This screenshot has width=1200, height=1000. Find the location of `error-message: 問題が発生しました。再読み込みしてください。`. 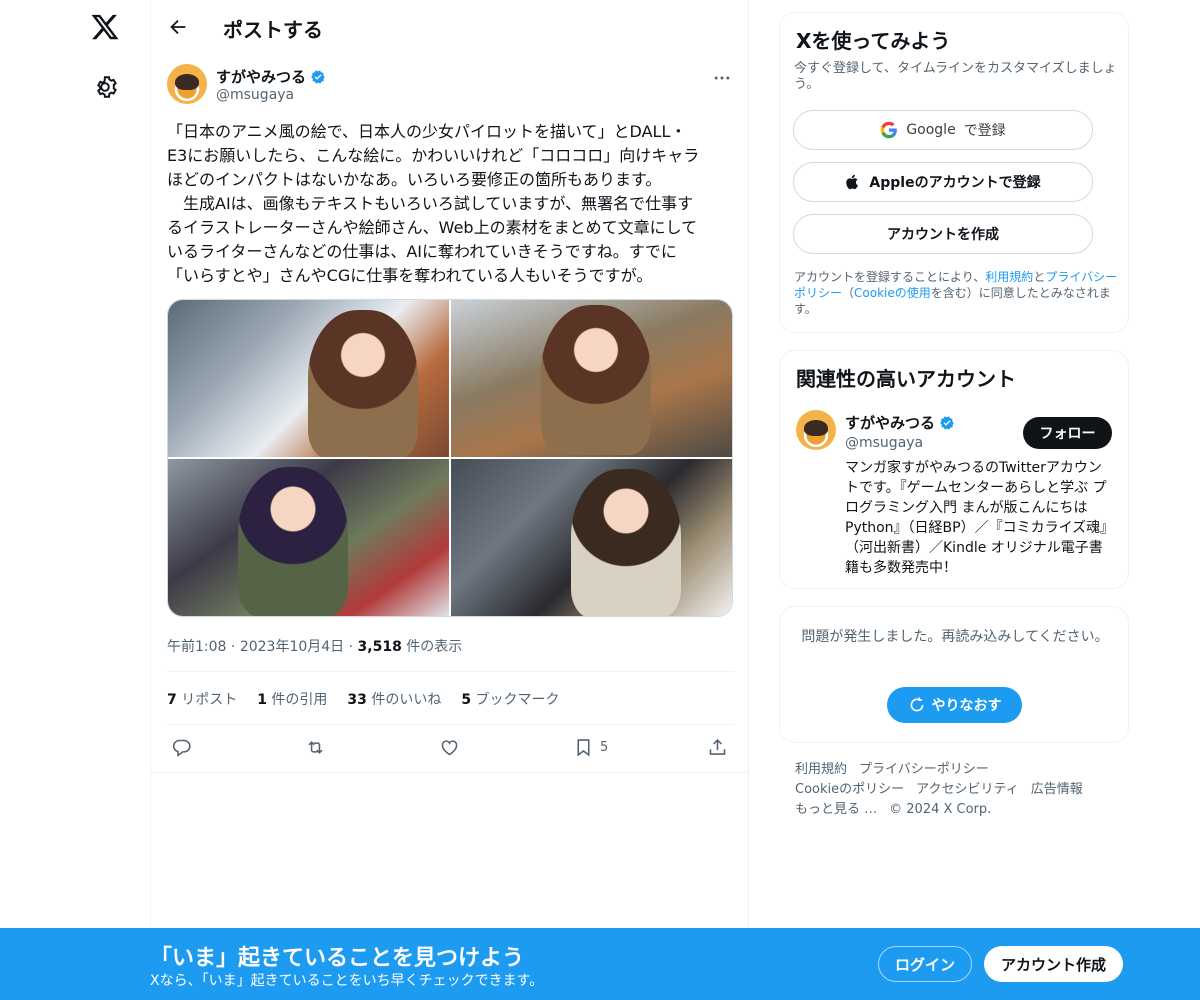

error-message: 問題が発生しました。再読み込みしてください。 is located at coordinates (955, 637).